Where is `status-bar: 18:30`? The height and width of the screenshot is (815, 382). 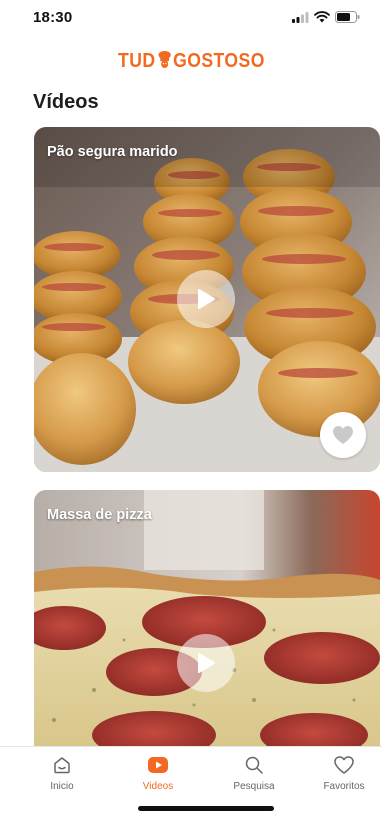 status-bar: 18:30 is located at coordinates (191, 20).